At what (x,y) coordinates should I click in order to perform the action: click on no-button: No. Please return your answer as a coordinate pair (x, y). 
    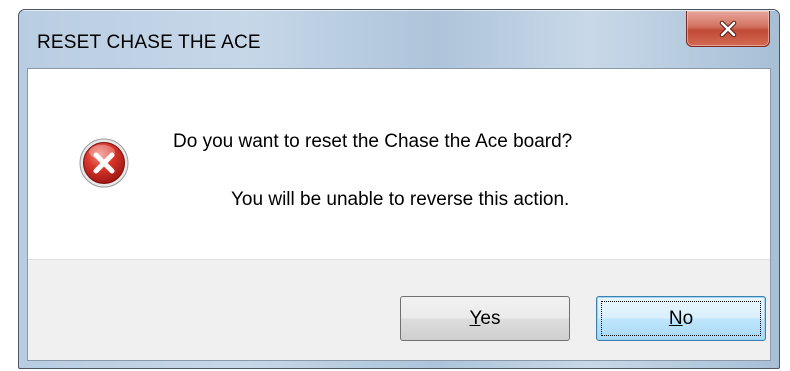
    Looking at the image, I should click on (681, 318).